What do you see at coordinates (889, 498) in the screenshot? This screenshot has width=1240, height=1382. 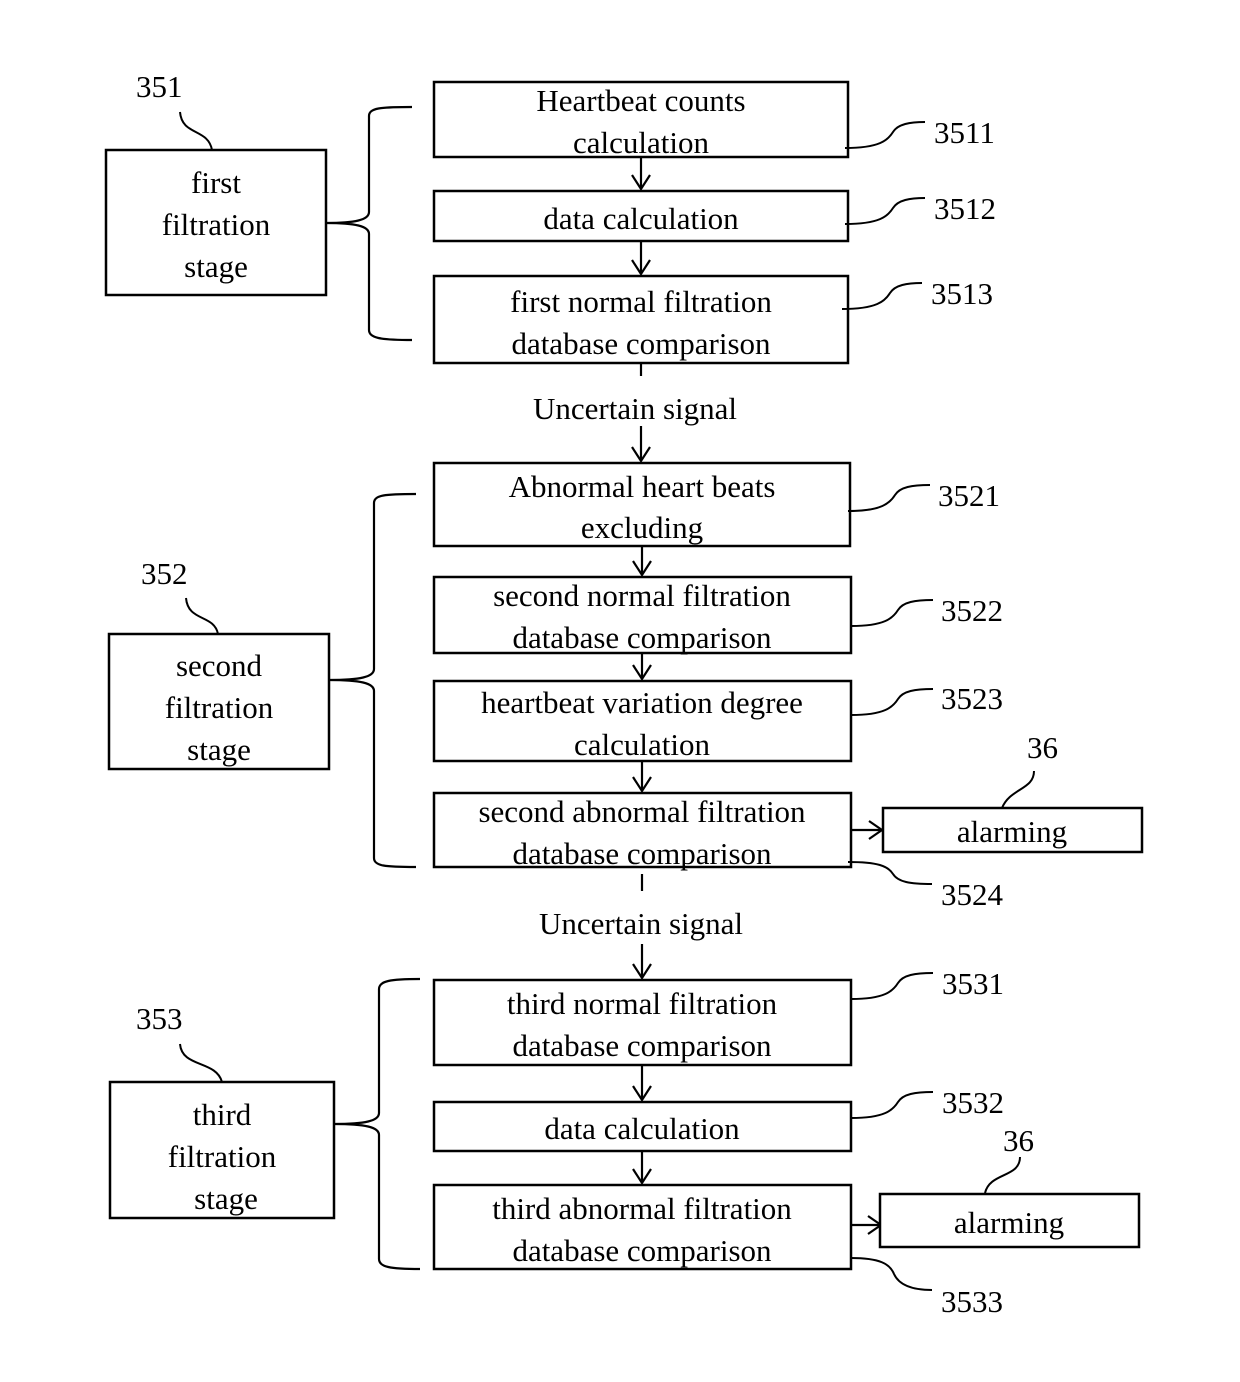 I see `step-3521-leader` at bounding box center [889, 498].